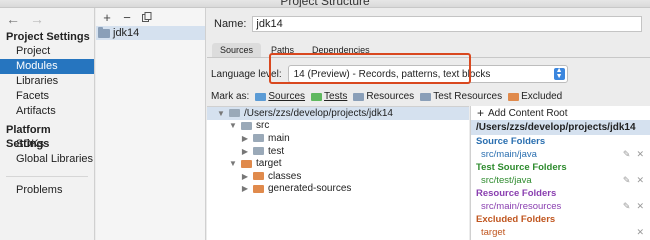  I want to click on tree-node-root: ▼ /Users/zzs/develop/projects/jdk14, so click(338, 113).